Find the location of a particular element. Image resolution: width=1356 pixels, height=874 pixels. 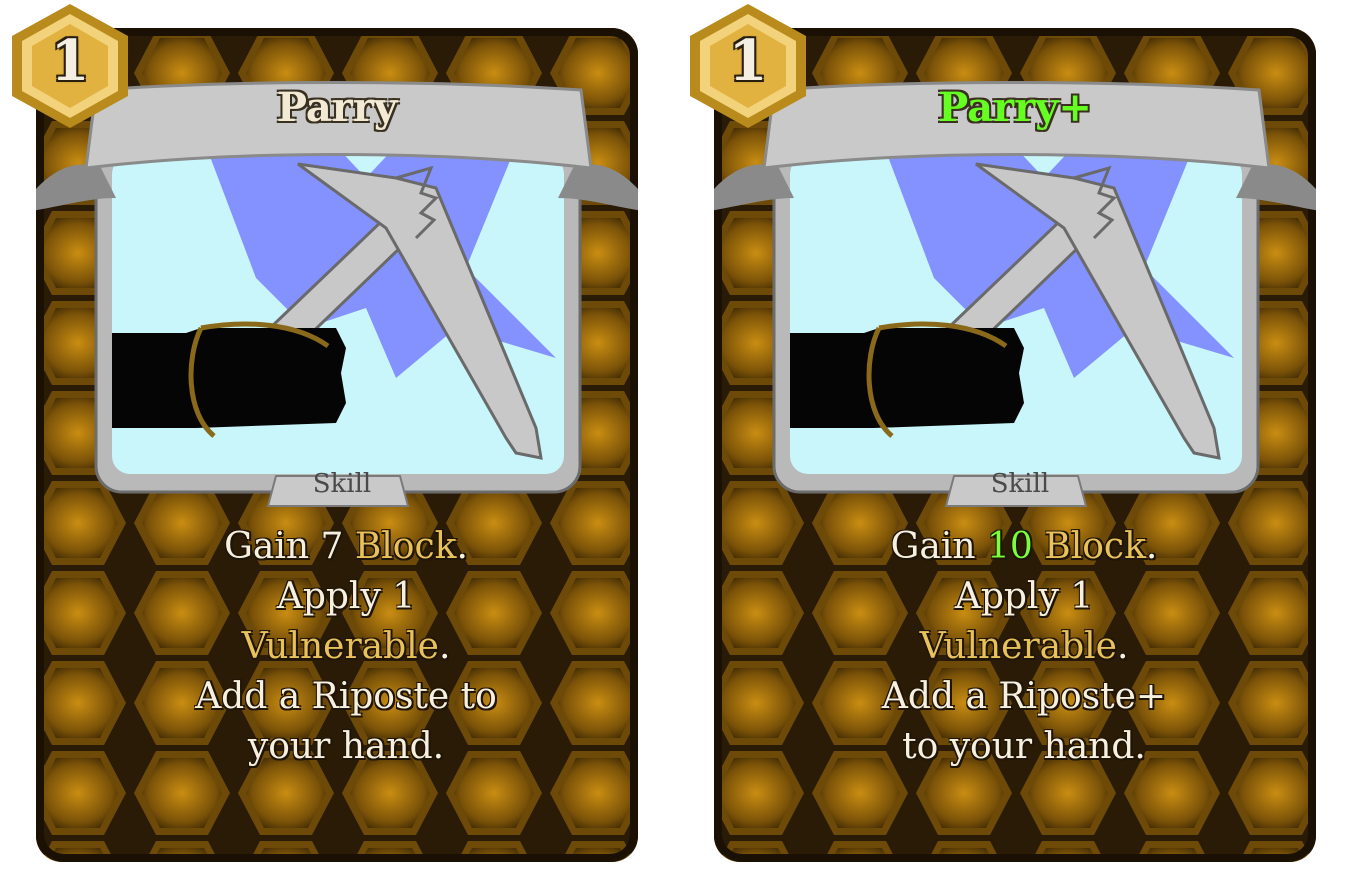

block-value: 7 is located at coordinates (332, 546).